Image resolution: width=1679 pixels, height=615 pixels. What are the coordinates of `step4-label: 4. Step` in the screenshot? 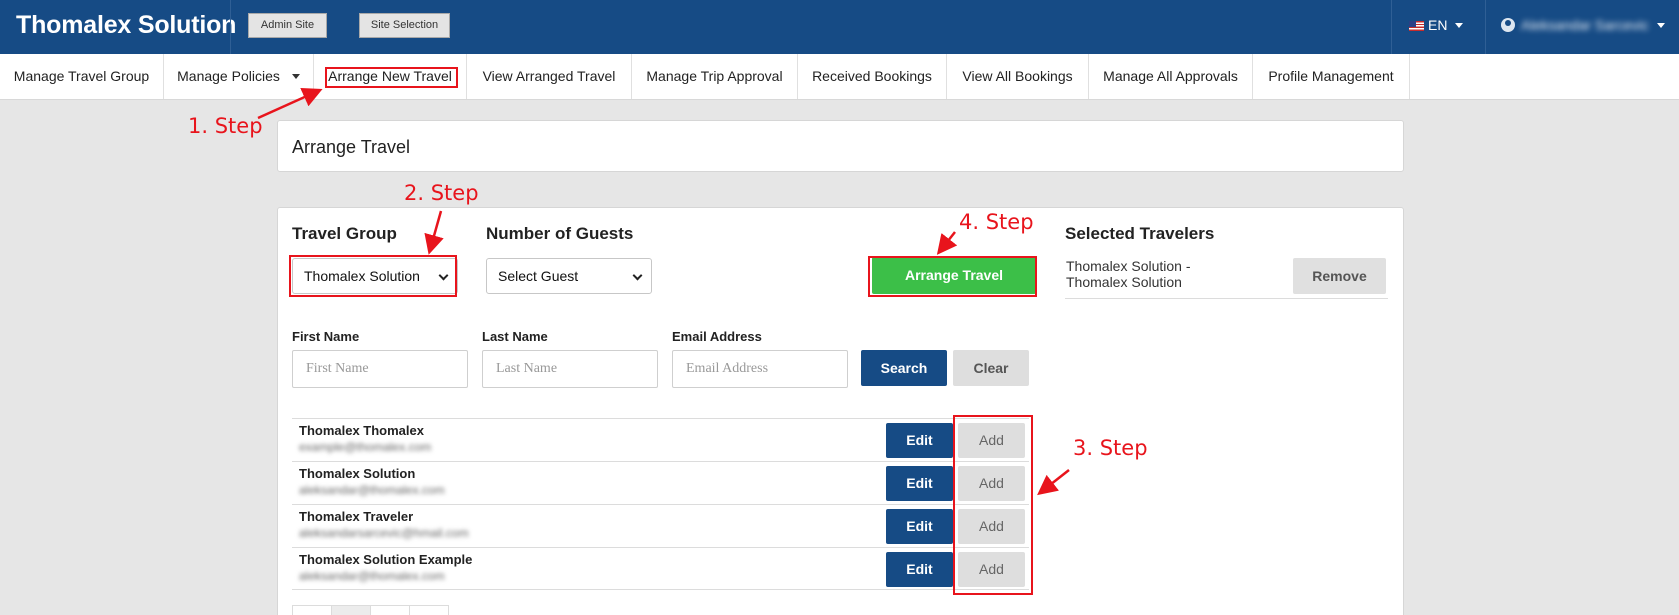 It's located at (996, 222).